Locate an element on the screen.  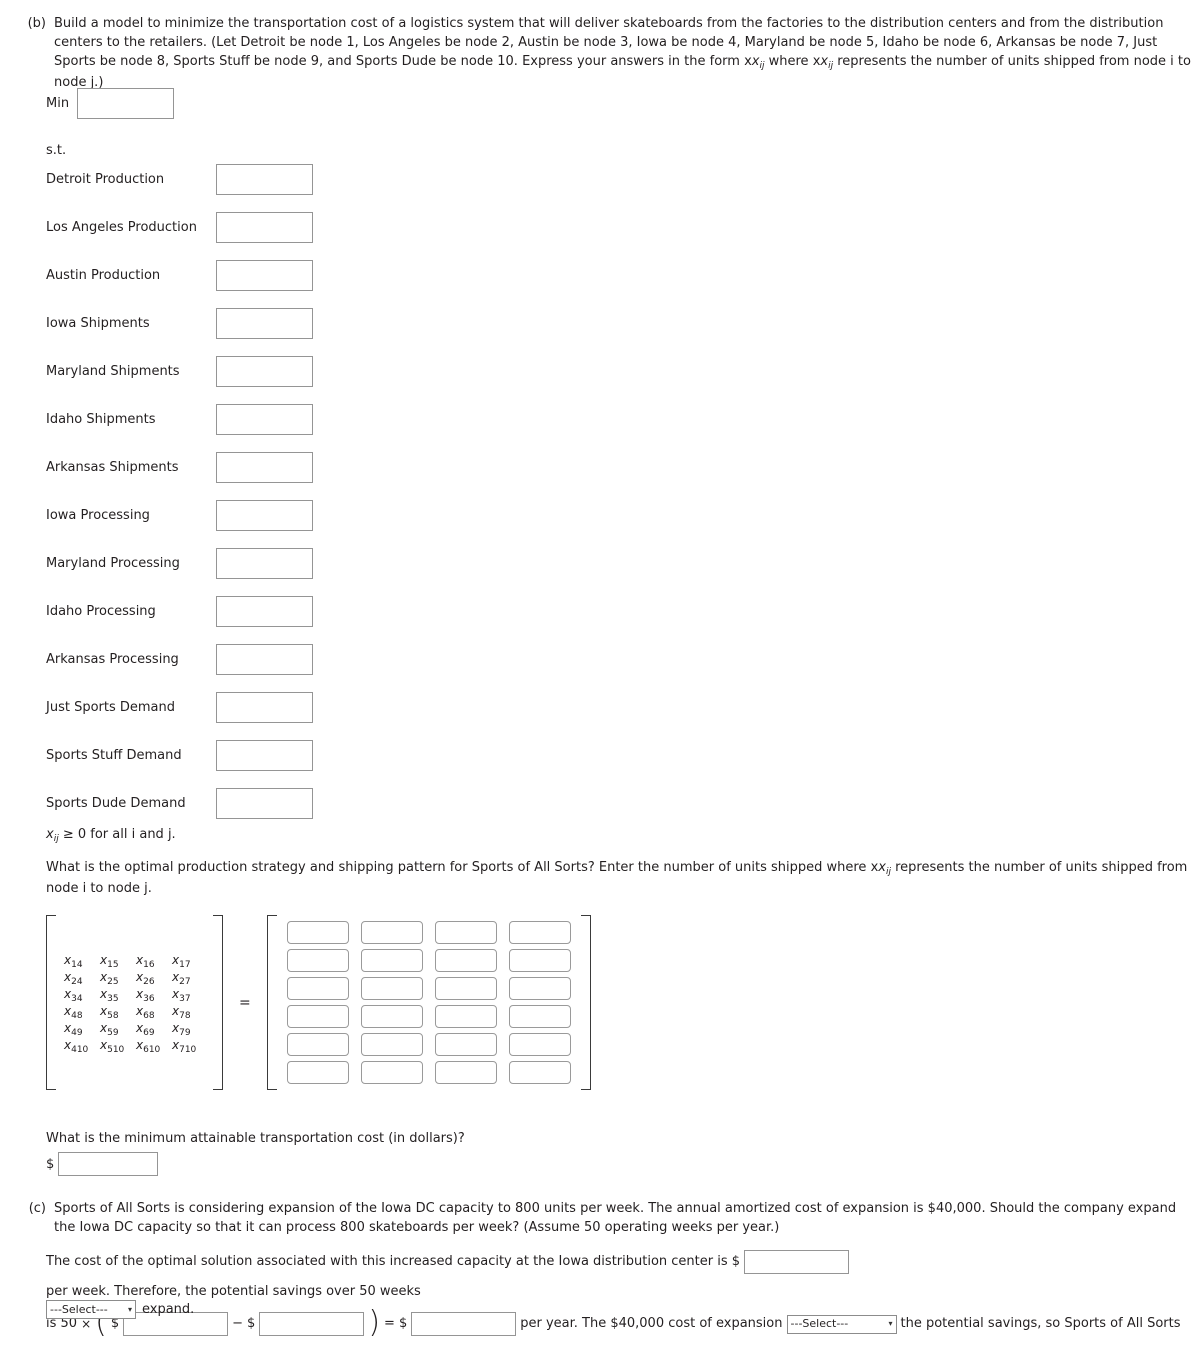
constraint-input-maryland-processing is located at coordinates (264, 563).